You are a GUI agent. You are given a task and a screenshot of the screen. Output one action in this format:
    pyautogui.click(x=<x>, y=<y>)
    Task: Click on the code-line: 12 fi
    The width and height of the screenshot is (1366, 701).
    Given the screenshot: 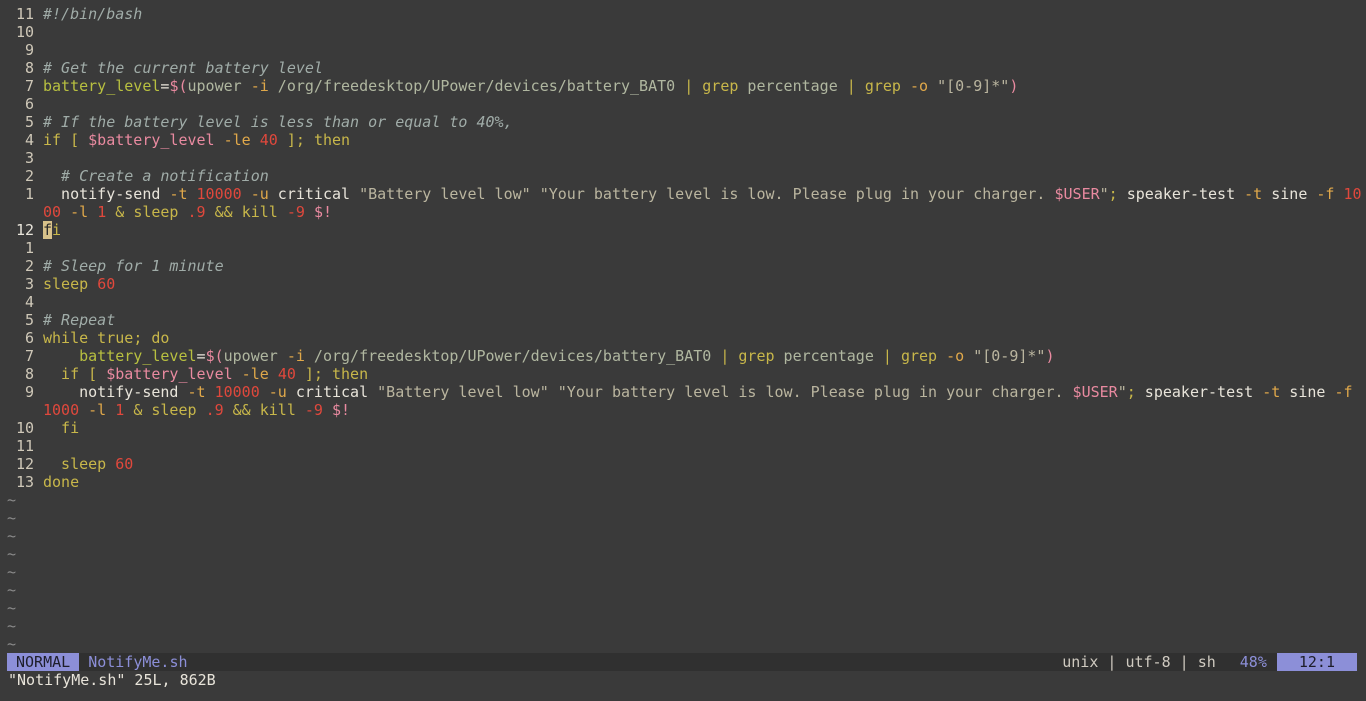 What is the action you would take?
    pyautogui.click(x=683, y=230)
    